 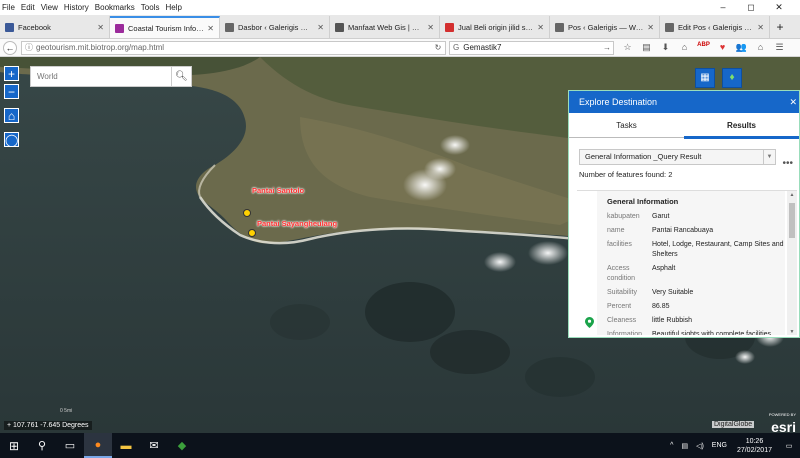 I want to click on url-text: geotourism.mit.biotrop.org/map.html, so click(x=233, y=47).